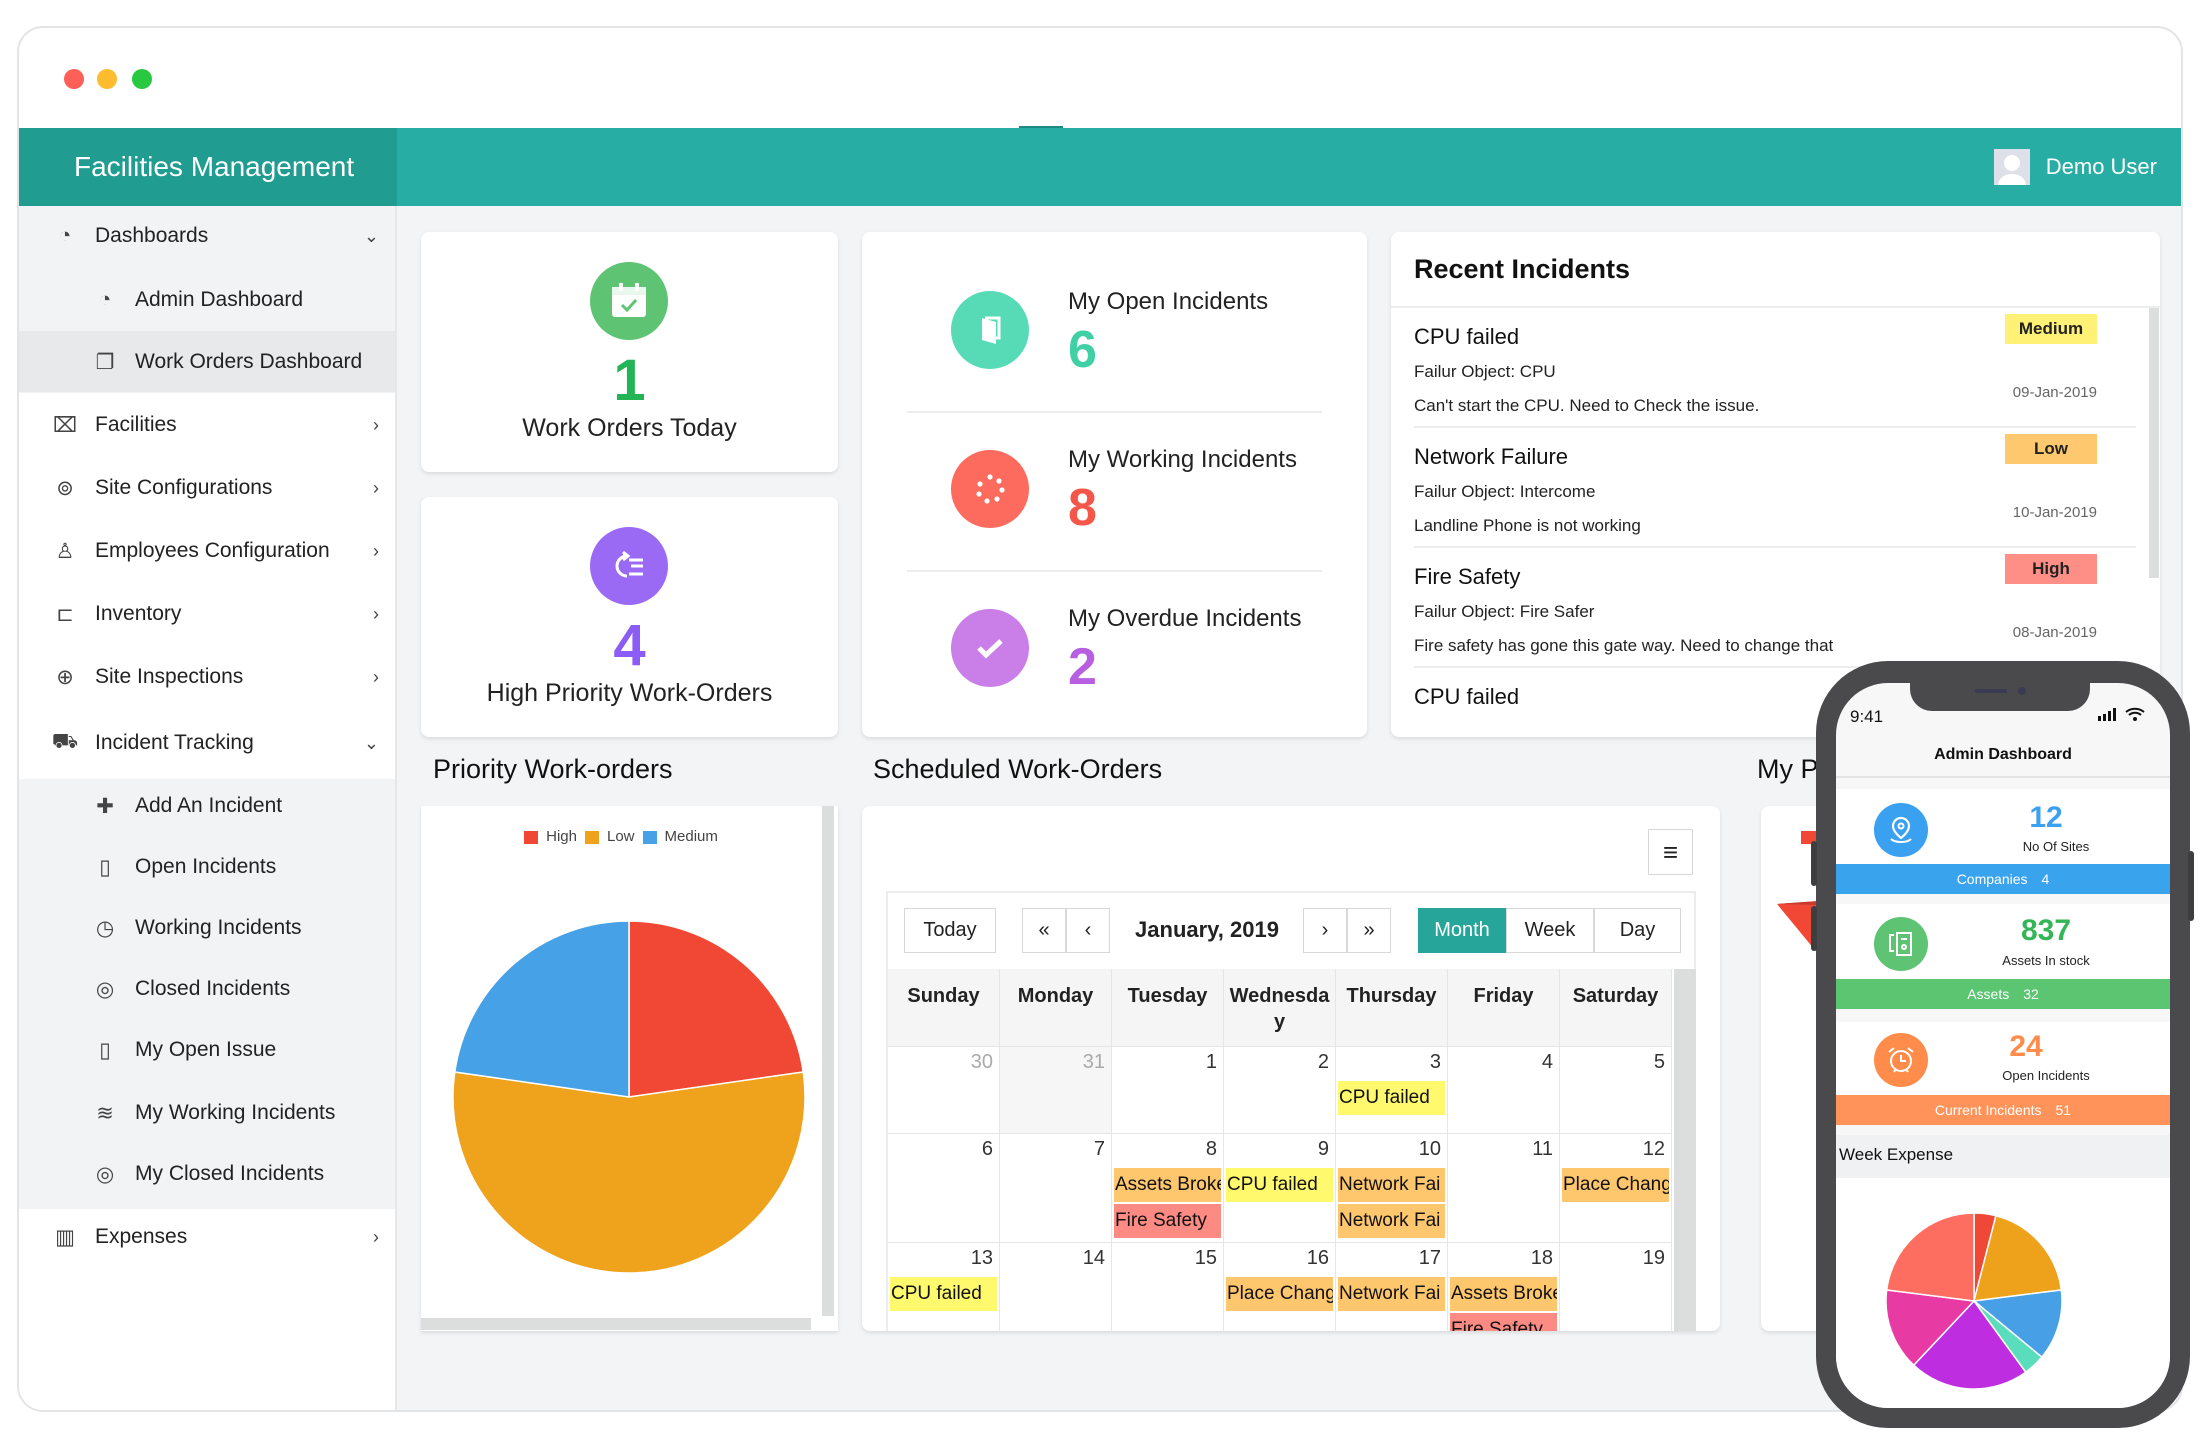 The width and height of the screenshot is (2200, 1450). I want to click on calendar-day: 8 Assets Broke Fire Safety, so click(1168, 1188).